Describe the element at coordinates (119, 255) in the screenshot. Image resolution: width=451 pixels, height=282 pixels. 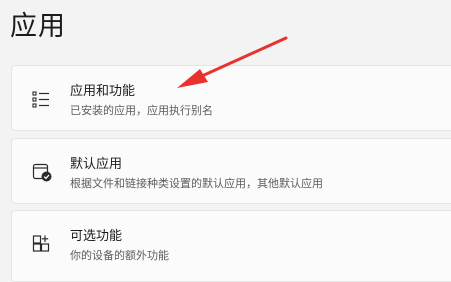
I see `optional-features-subtitle: 你的设备的额外功能` at that location.